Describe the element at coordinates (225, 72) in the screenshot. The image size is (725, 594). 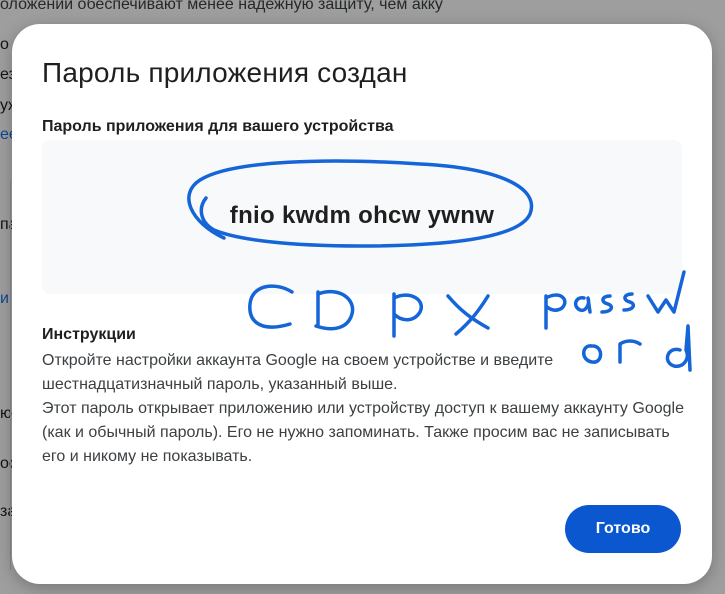
I see `dialog-title: Пароль приложения создан` at that location.